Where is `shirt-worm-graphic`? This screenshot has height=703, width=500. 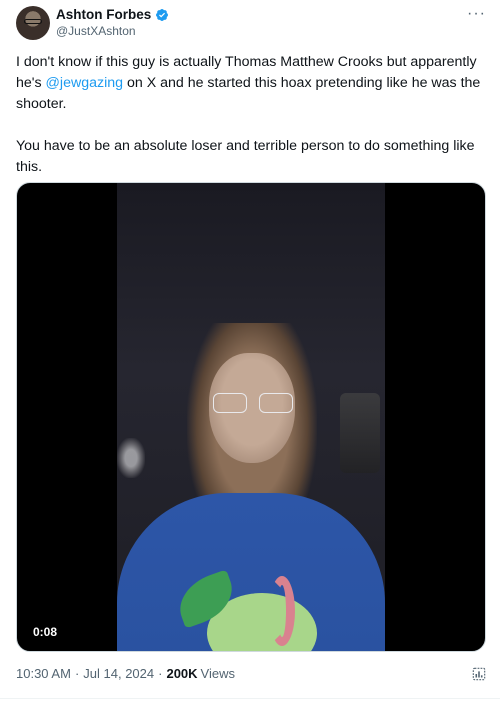 shirt-worm-graphic is located at coordinates (282, 611).